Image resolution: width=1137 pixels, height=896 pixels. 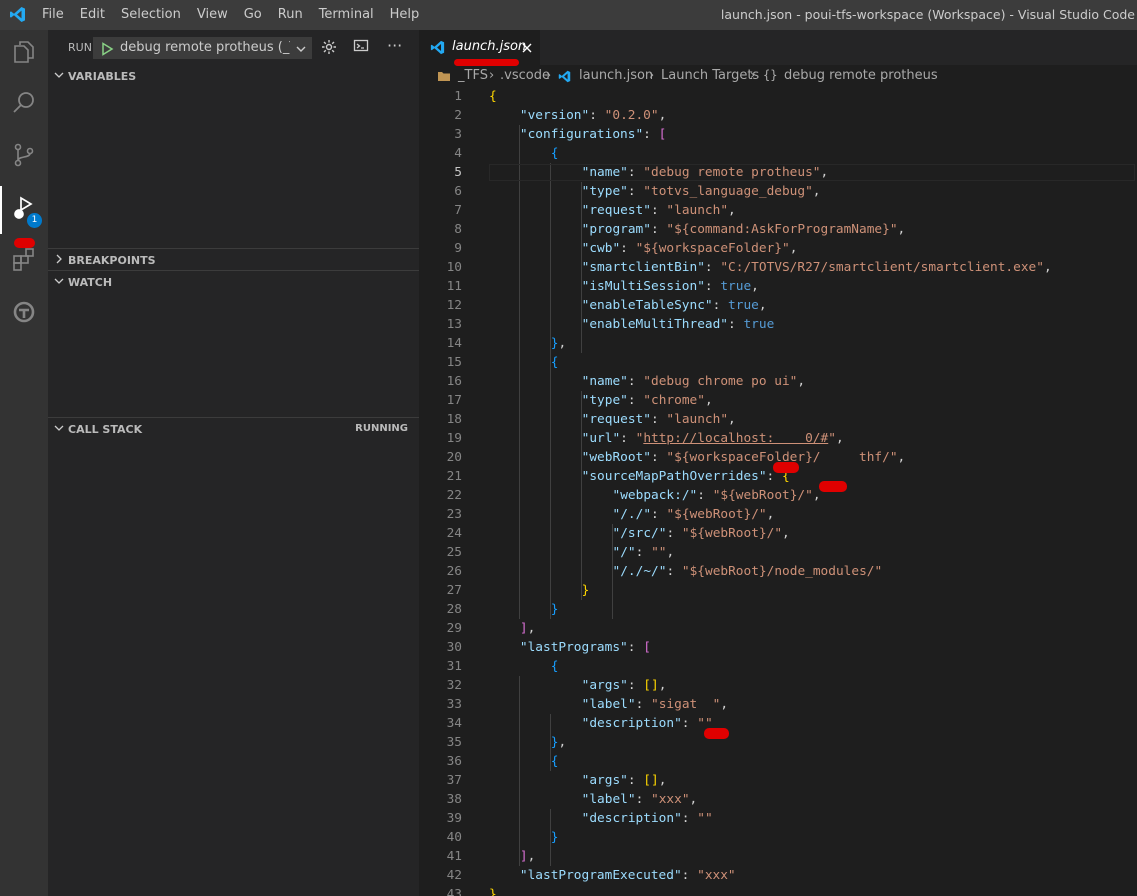 What do you see at coordinates (92, 15) in the screenshot?
I see `menu-edit: Edit` at bounding box center [92, 15].